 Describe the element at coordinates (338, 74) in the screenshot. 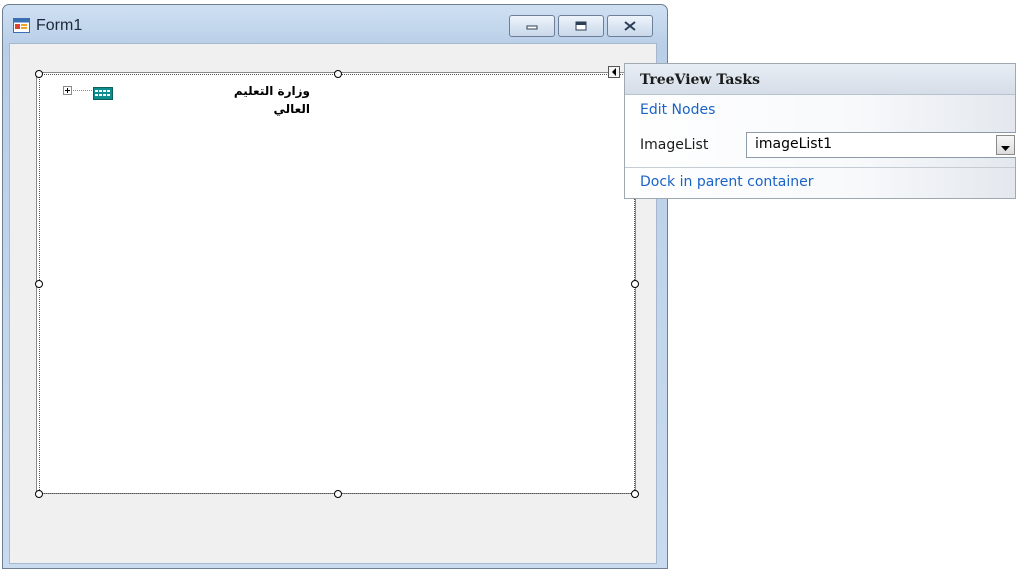

I see `resize-handle-tm` at that location.